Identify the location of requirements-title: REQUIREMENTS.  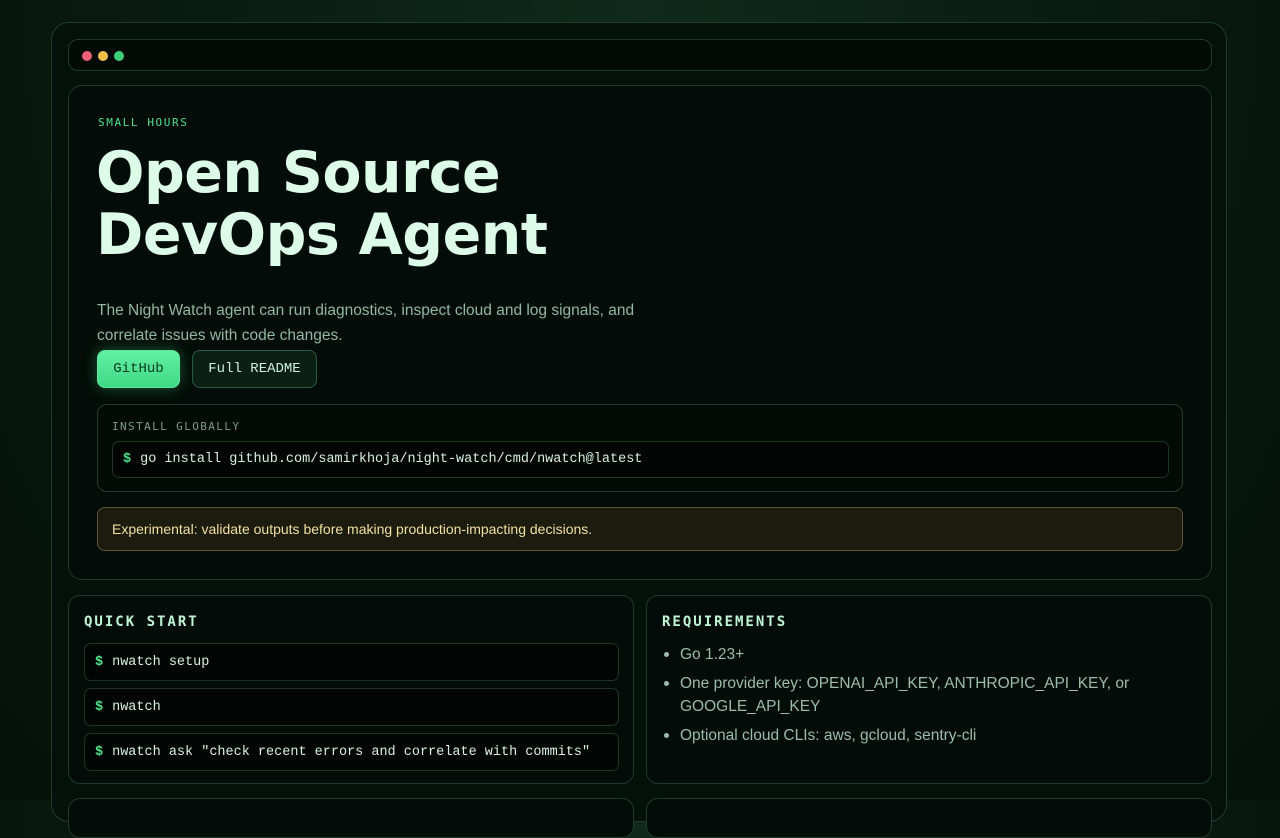
(725, 622).